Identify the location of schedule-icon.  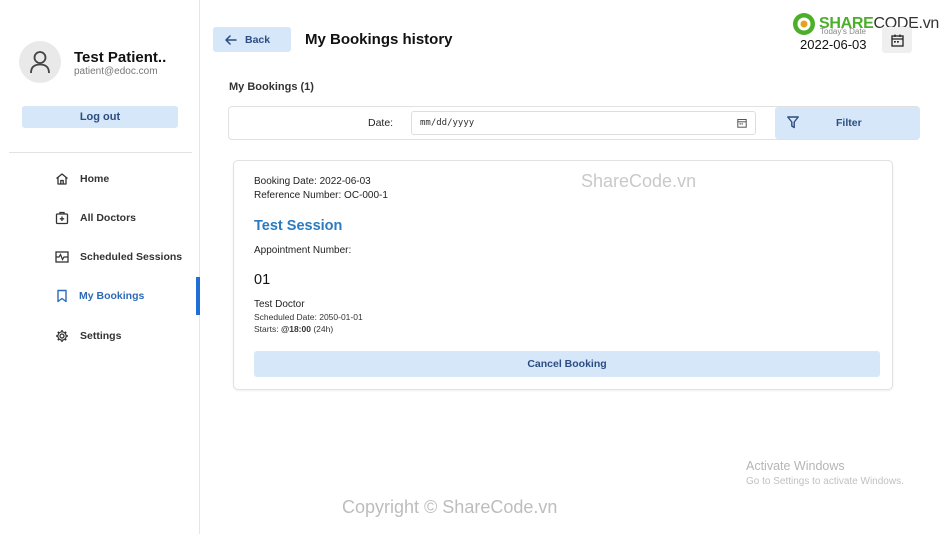
(62, 257).